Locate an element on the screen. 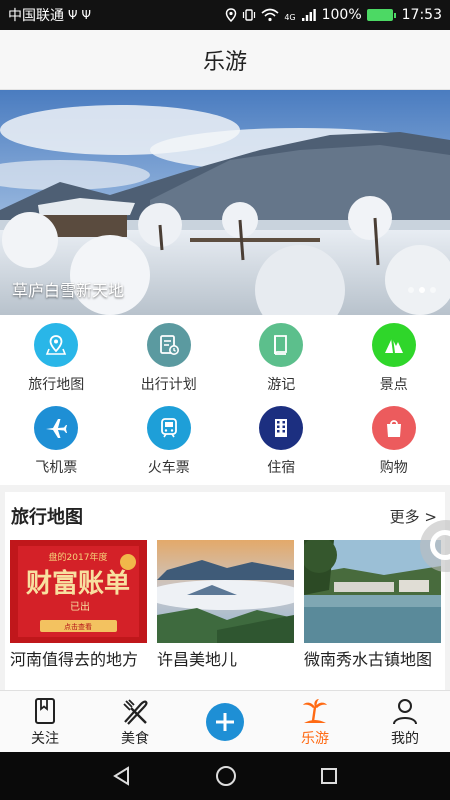 This screenshot has height=800, width=450. battery-percent: 100% is located at coordinates (341, 15).